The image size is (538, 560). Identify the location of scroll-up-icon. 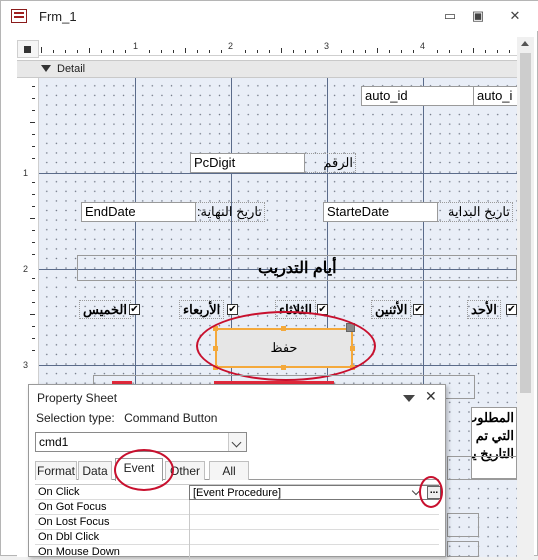
(525, 43).